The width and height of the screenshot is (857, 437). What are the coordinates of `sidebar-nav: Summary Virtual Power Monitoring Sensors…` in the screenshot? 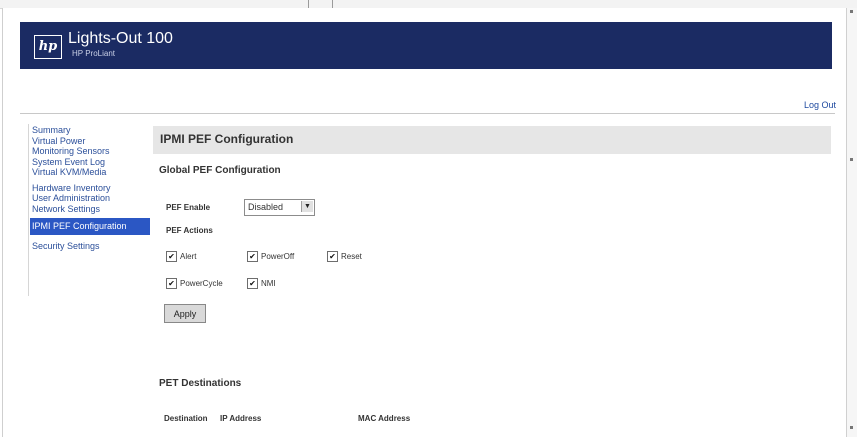 It's located at (90, 188).